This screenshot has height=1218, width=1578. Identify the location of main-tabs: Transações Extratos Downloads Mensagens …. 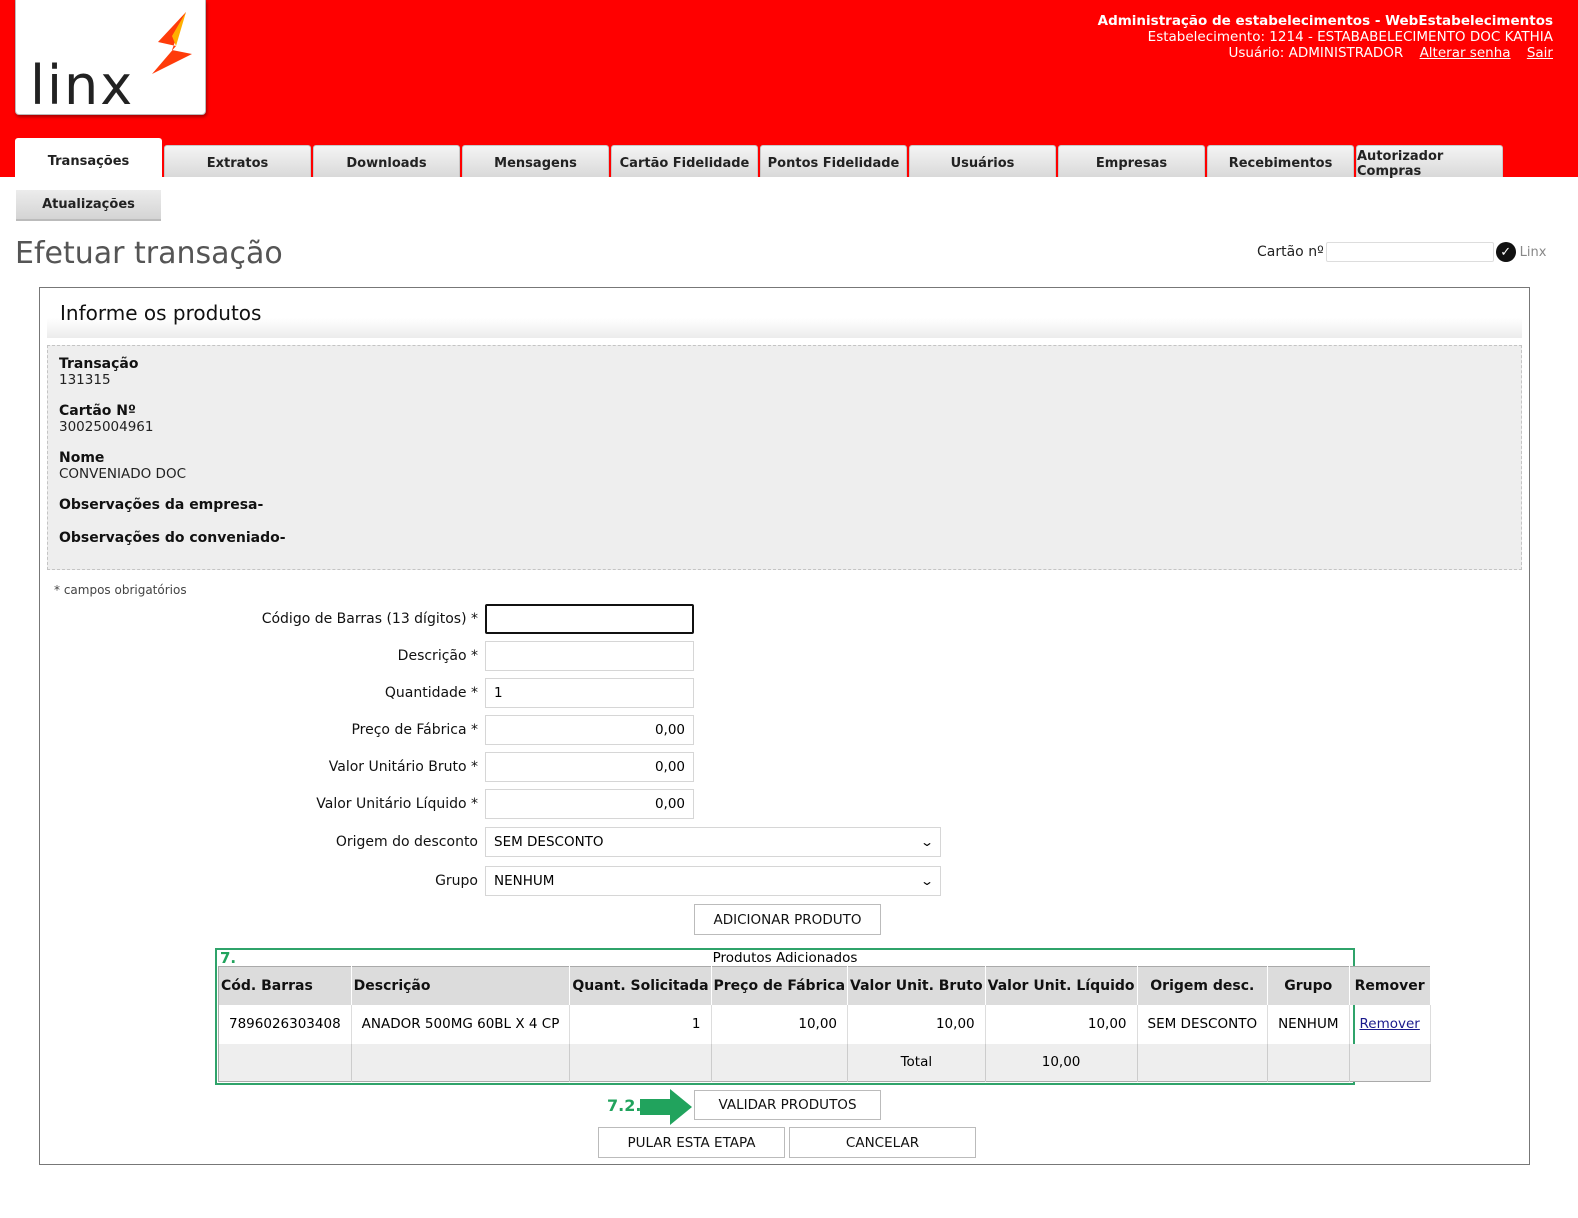
(760, 158).